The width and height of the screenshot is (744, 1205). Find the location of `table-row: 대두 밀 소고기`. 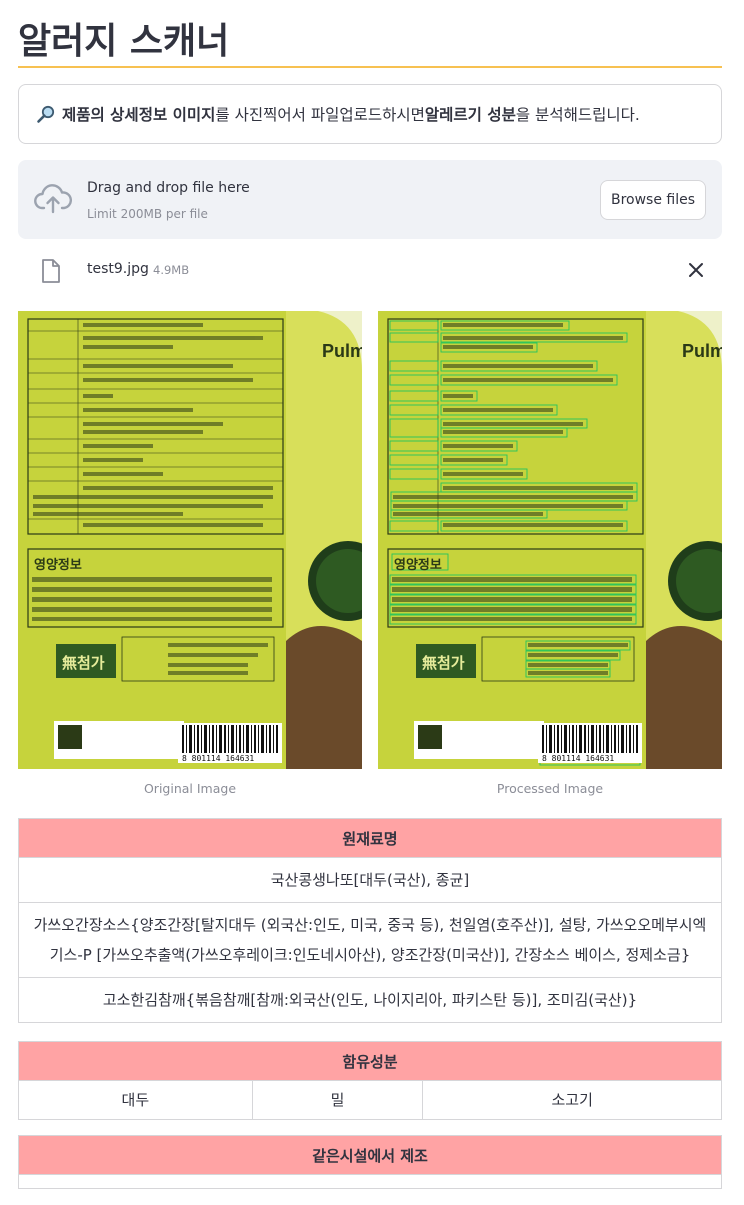

table-row: 대두 밀 소고기 is located at coordinates (370, 1100).